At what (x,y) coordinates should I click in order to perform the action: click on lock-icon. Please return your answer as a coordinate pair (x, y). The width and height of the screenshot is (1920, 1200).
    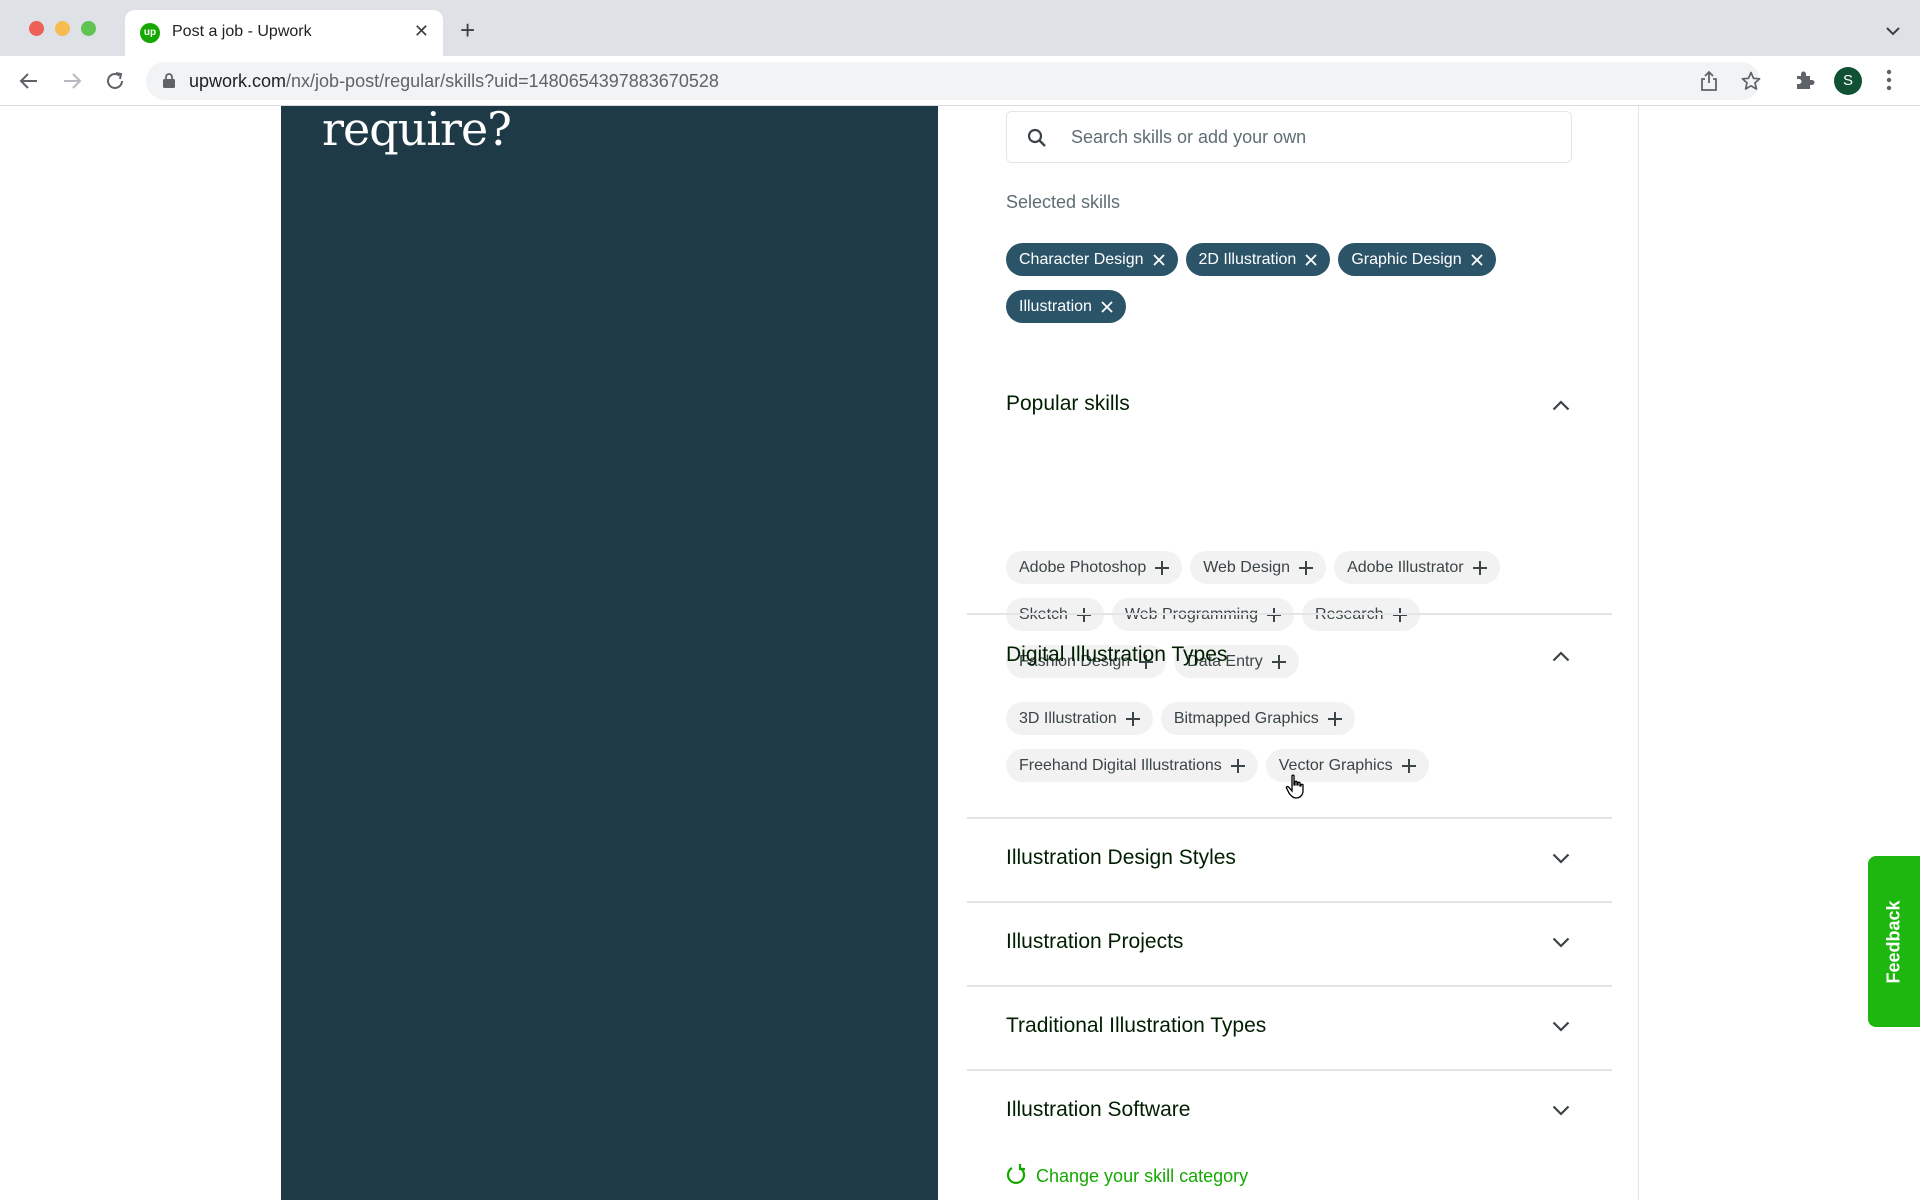
    Looking at the image, I should click on (169, 83).